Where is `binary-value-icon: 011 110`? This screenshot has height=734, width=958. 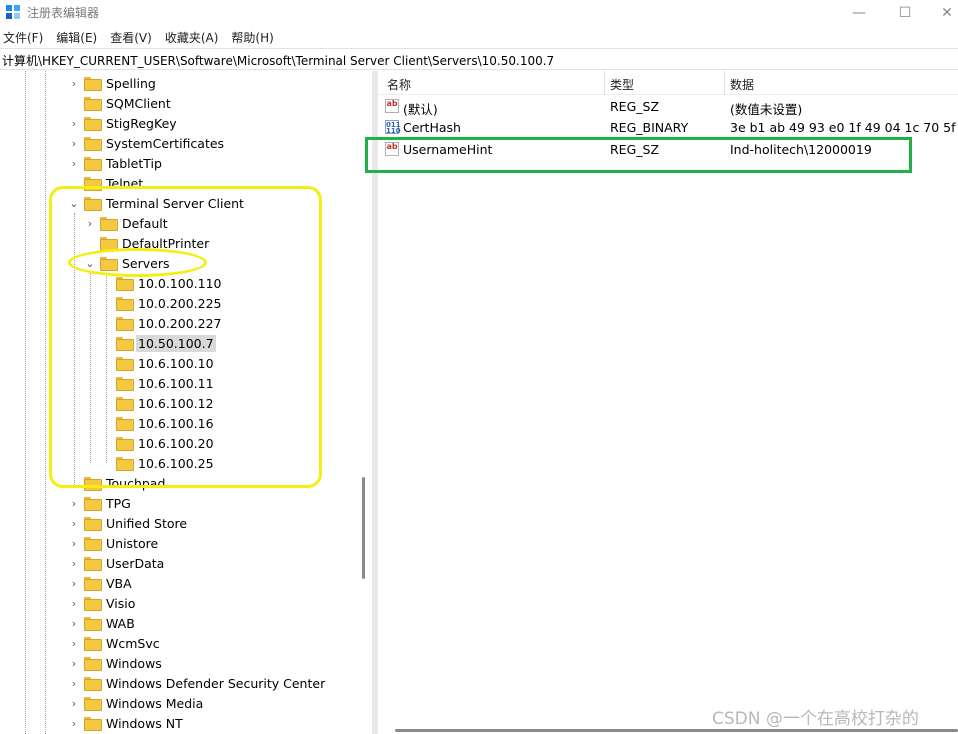 binary-value-icon: 011 110 is located at coordinates (393, 127).